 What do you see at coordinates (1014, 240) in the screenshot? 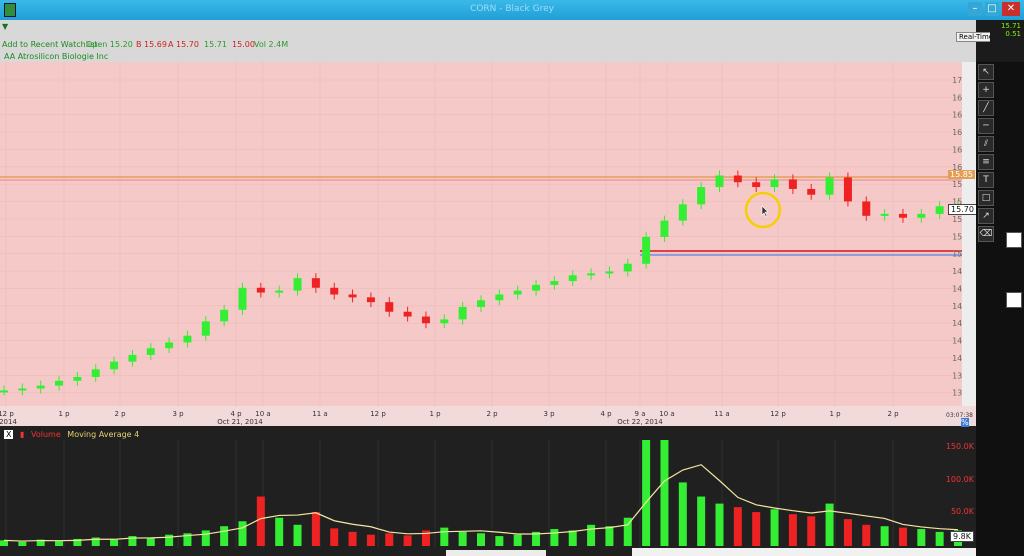
I see `side-panel-toggle` at bounding box center [1014, 240].